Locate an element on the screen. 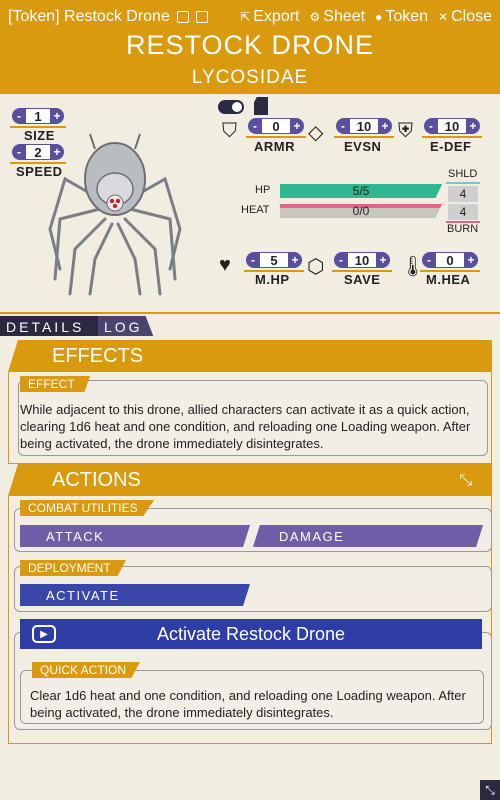 The width and height of the screenshot is (500, 800). speed-increase-button: + is located at coordinates (57, 152).